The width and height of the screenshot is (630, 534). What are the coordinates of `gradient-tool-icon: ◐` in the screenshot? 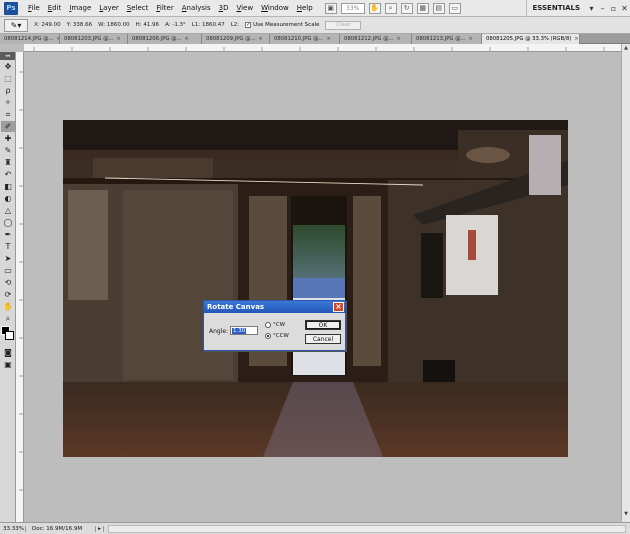 It's located at (8, 198).